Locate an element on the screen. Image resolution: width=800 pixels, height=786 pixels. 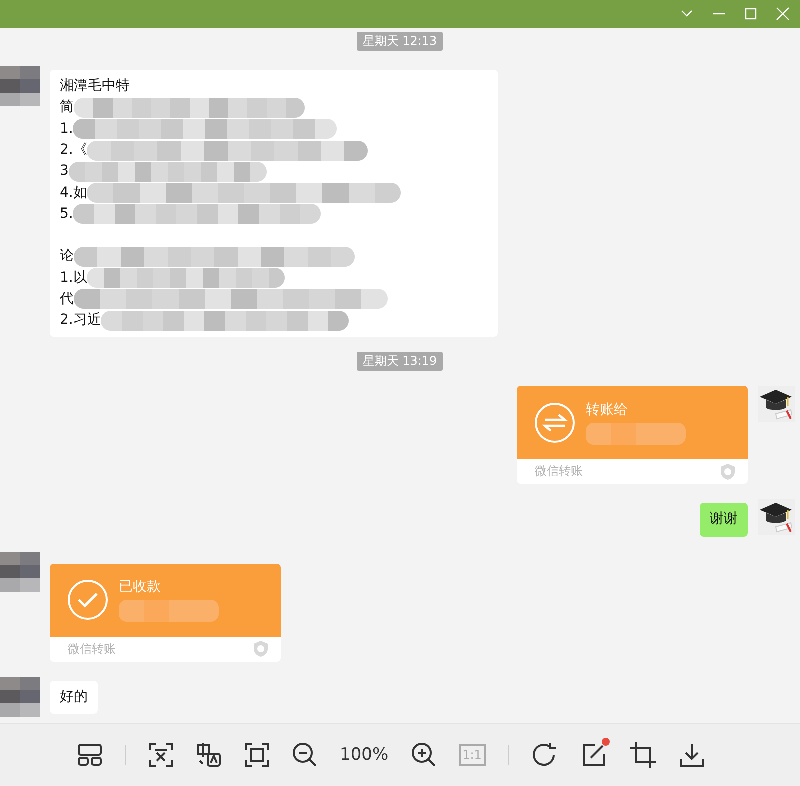
crop-icon is located at coordinates (642, 755).